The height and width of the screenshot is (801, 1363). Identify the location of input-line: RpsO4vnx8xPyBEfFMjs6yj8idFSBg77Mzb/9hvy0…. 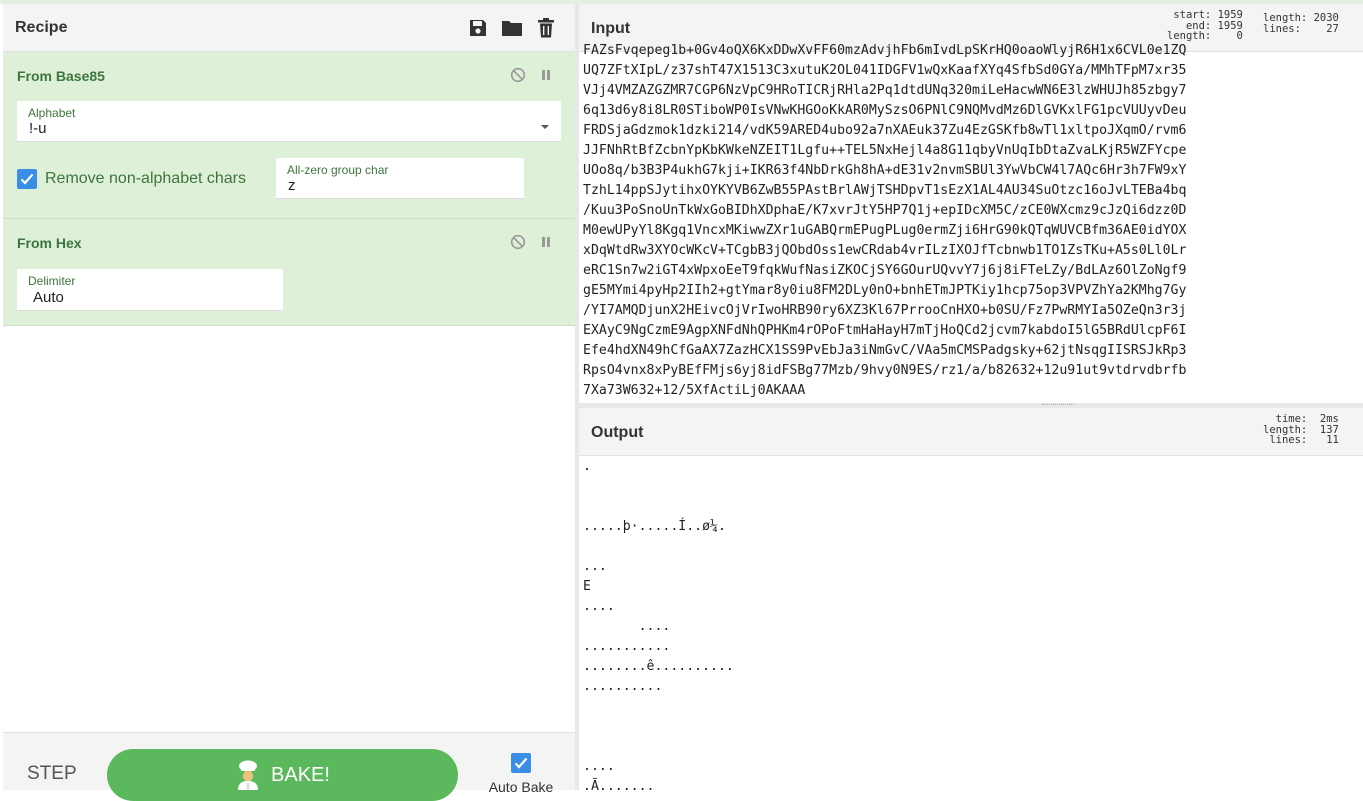
(885, 370).